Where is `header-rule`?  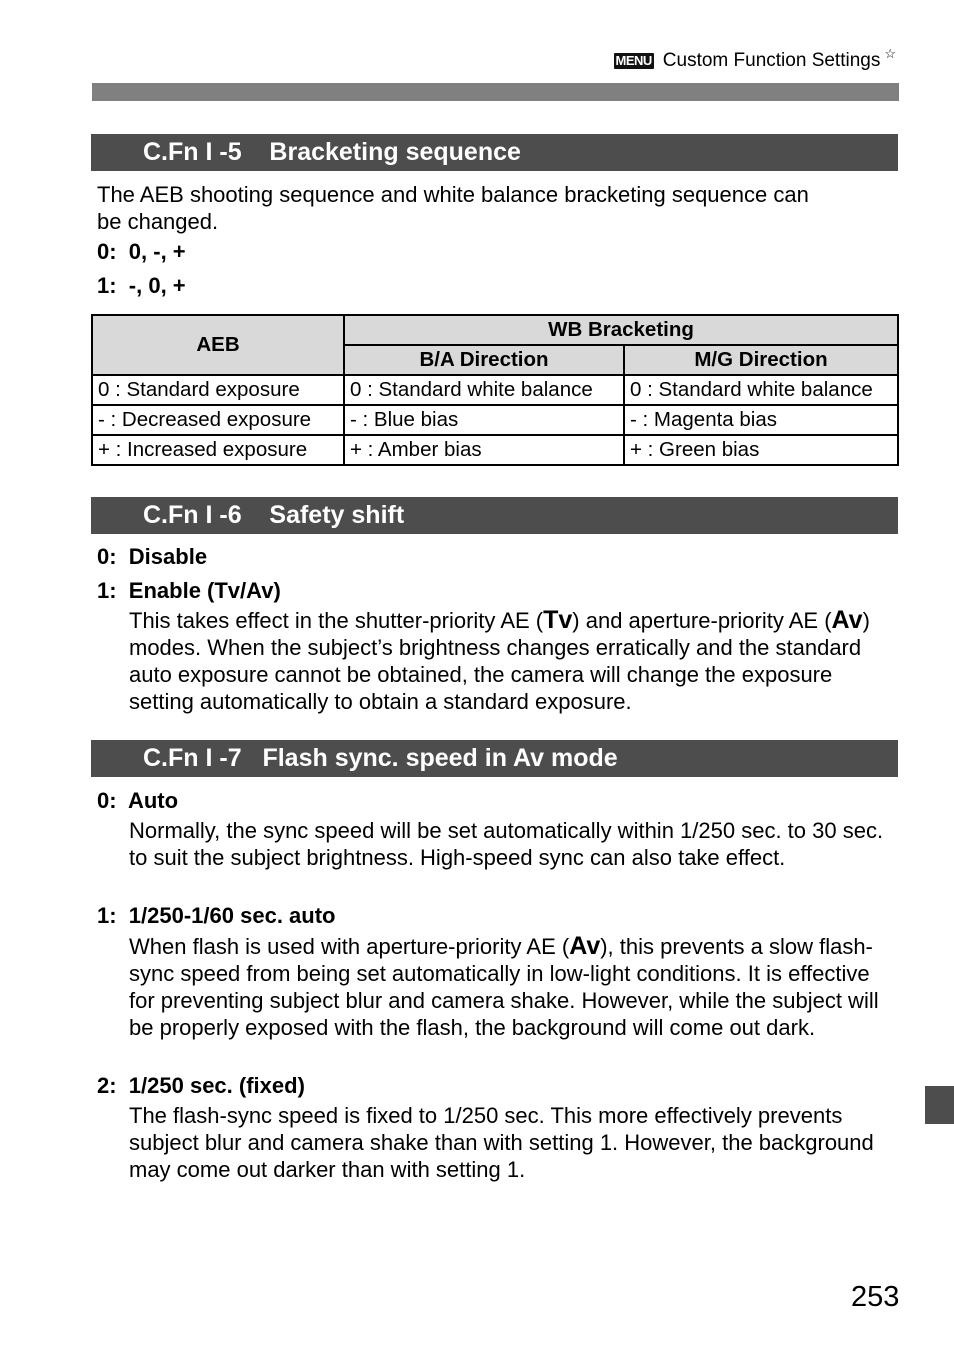
header-rule is located at coordinates (495, 92).